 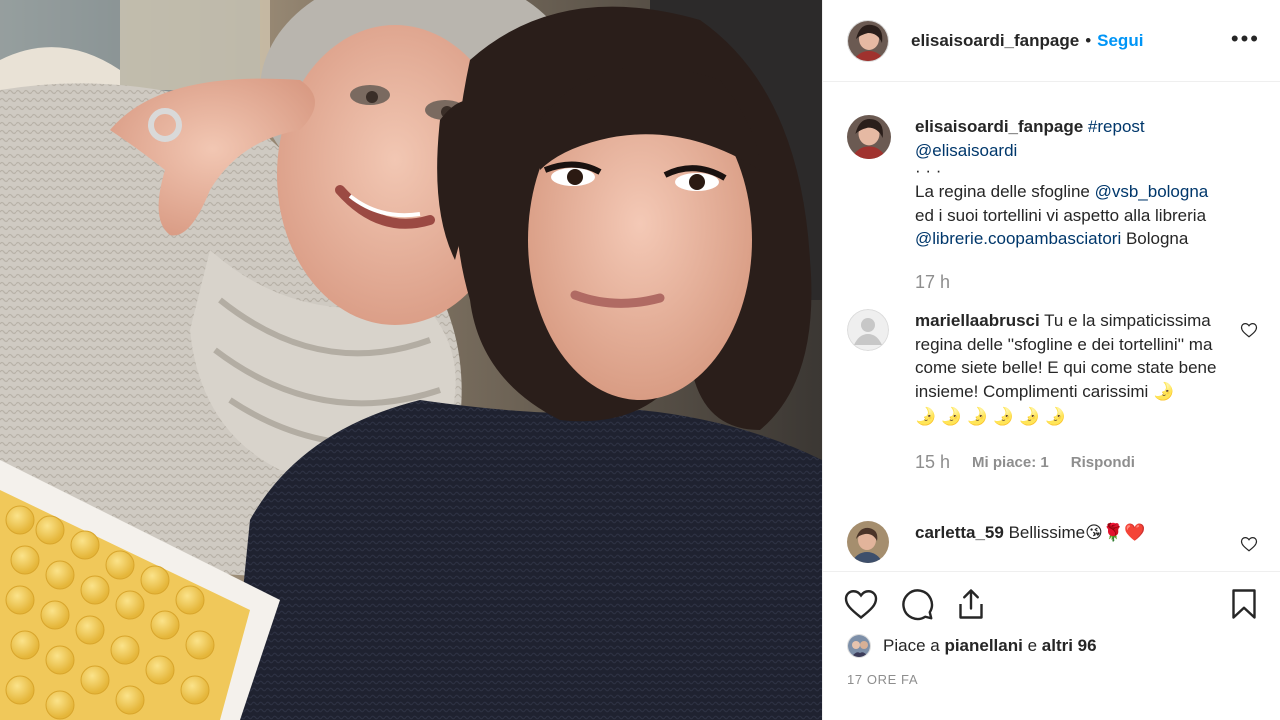 I want to click on author-username: elisaisoardi_fanpage, so click(x=995, y=41).